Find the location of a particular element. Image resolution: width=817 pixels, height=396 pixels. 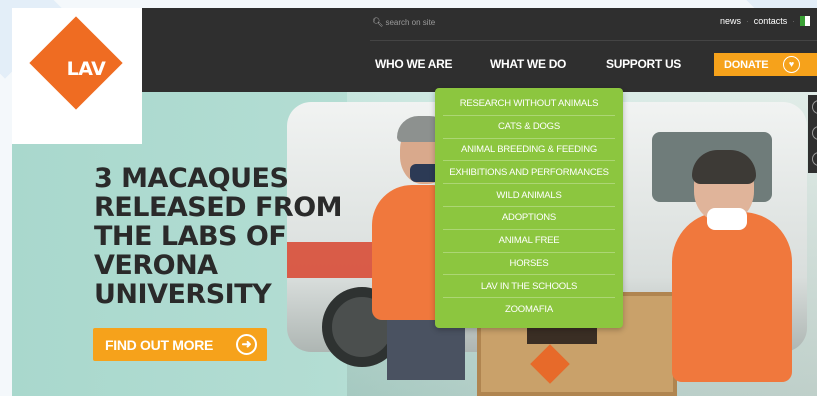

search-box: 🔍︎ search on site is located at coordinates (403, 22).